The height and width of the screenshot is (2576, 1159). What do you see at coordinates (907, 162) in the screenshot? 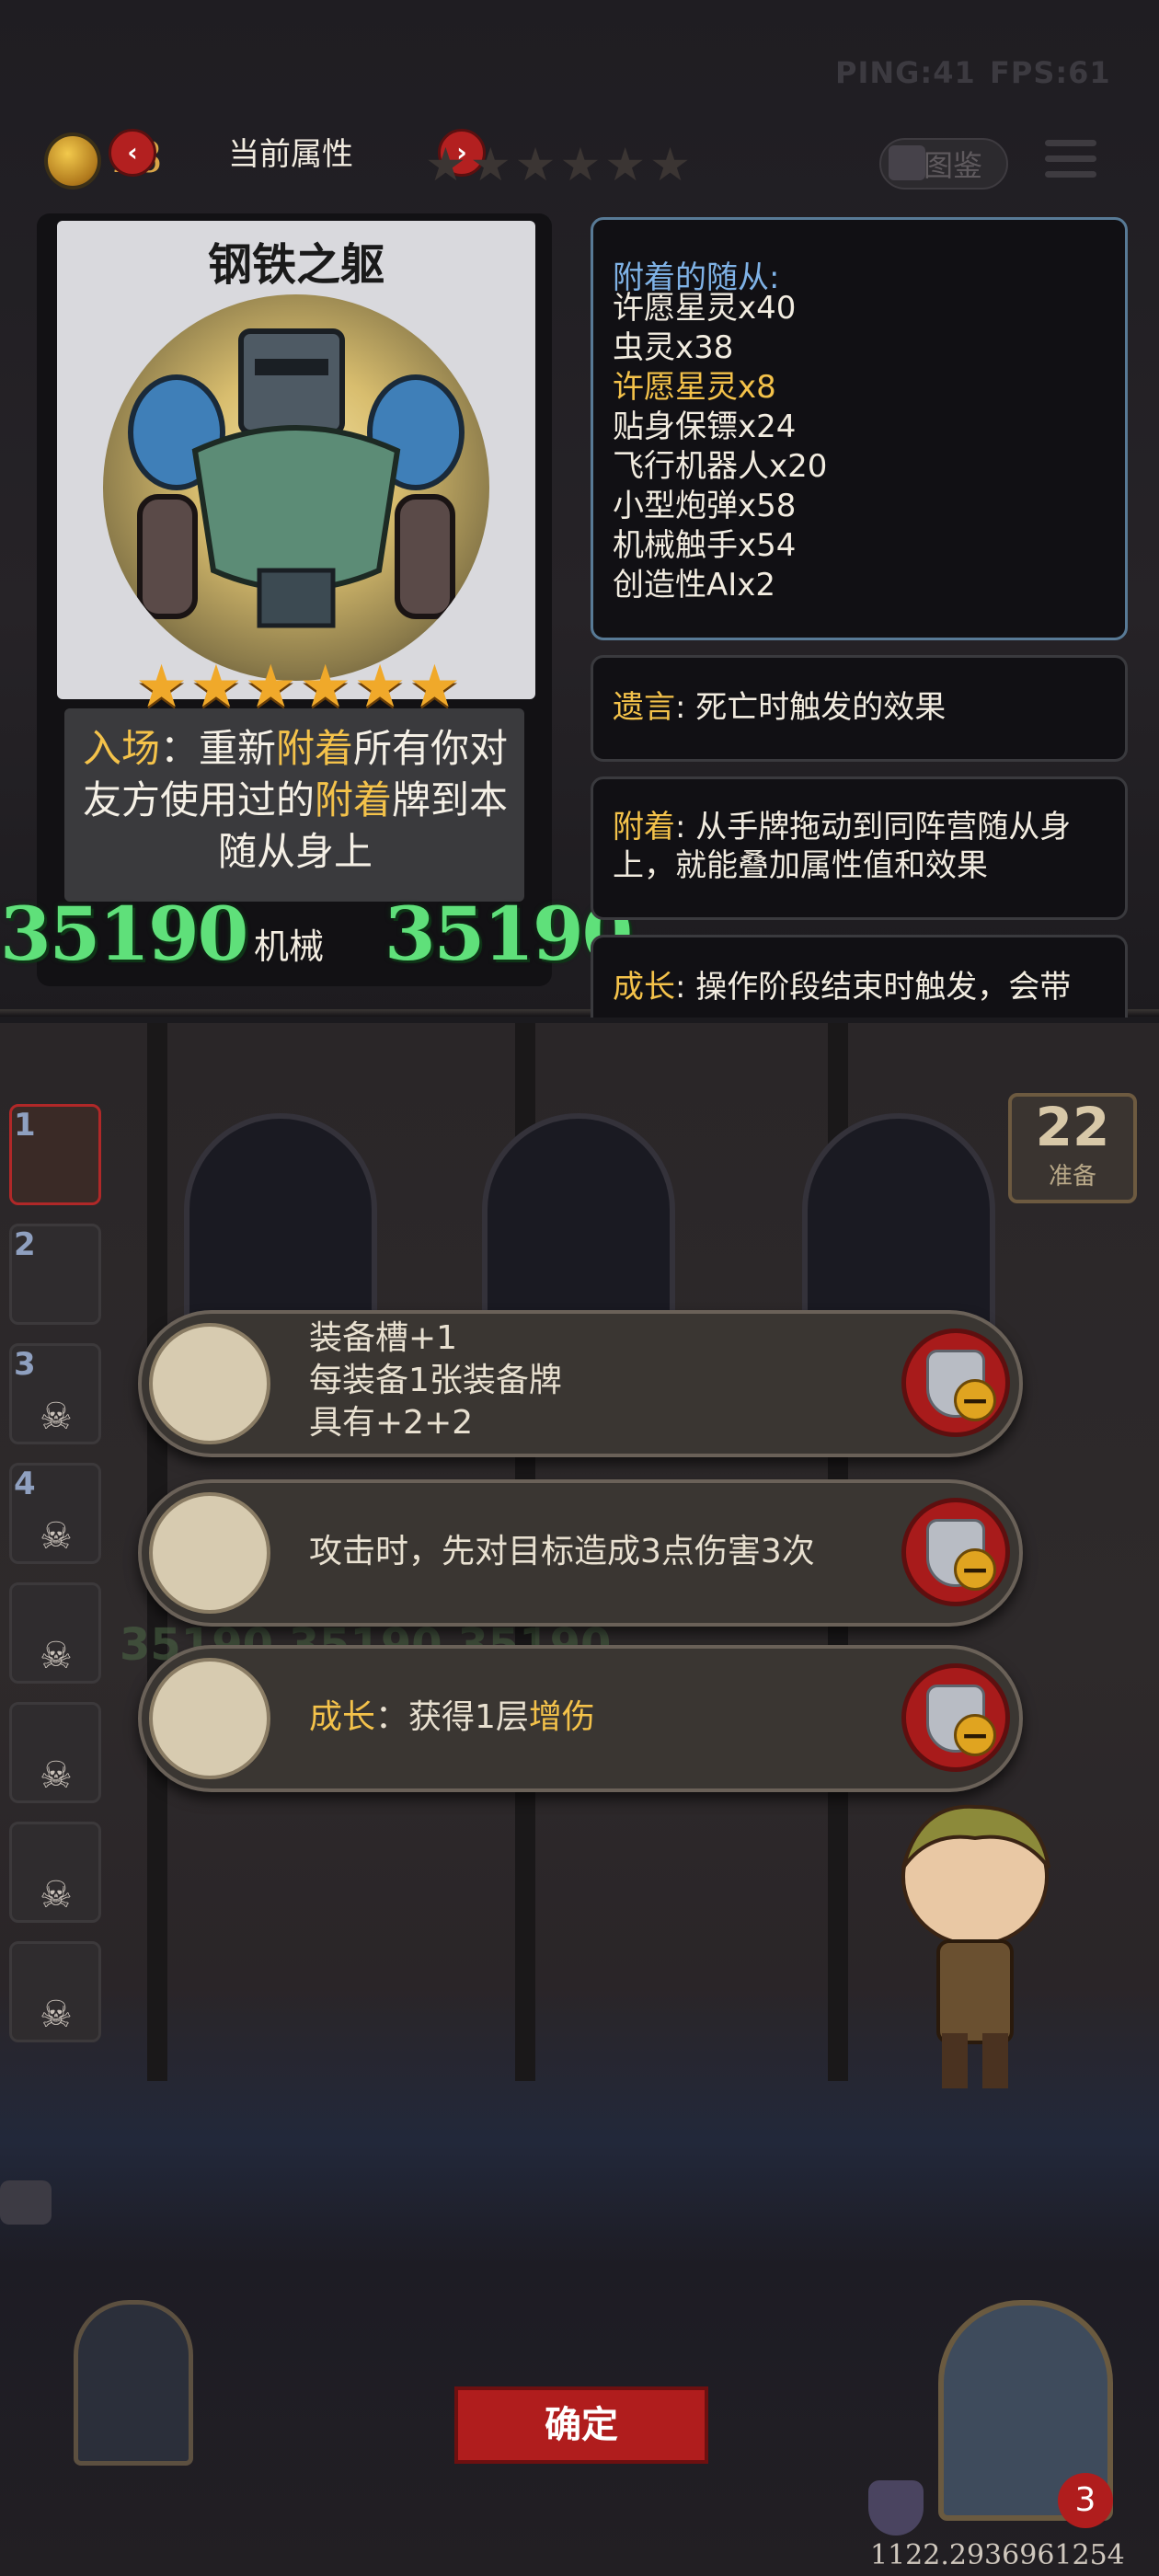
I see `book-icon` at bounding box center [907, 162].